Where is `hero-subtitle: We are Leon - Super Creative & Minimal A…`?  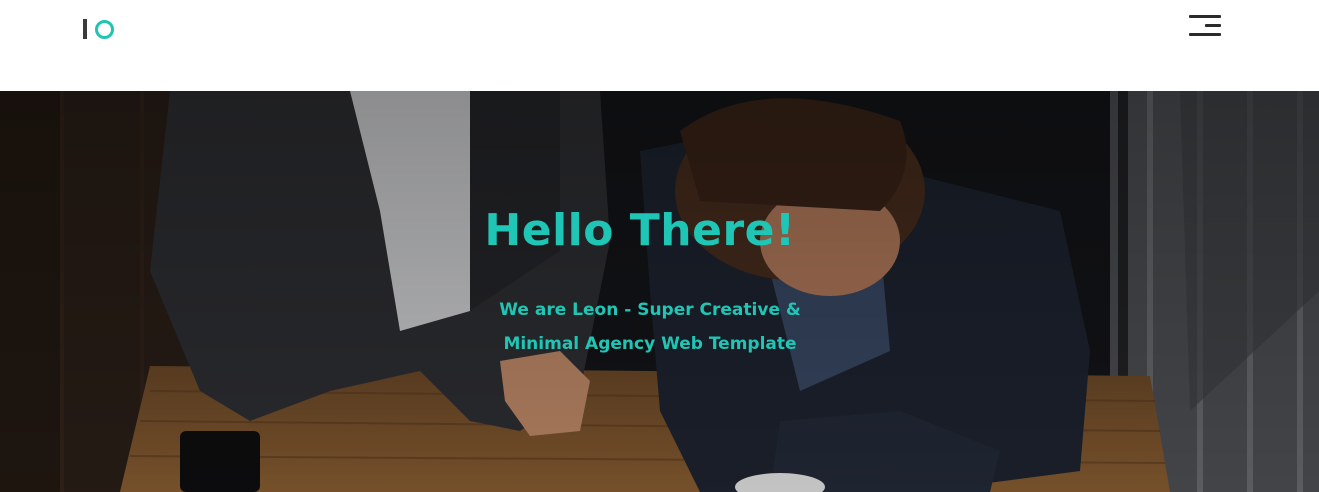 hero-subtitle: We are Leon - Super Creative & Minimal A… is located at coordinates (650, 327).